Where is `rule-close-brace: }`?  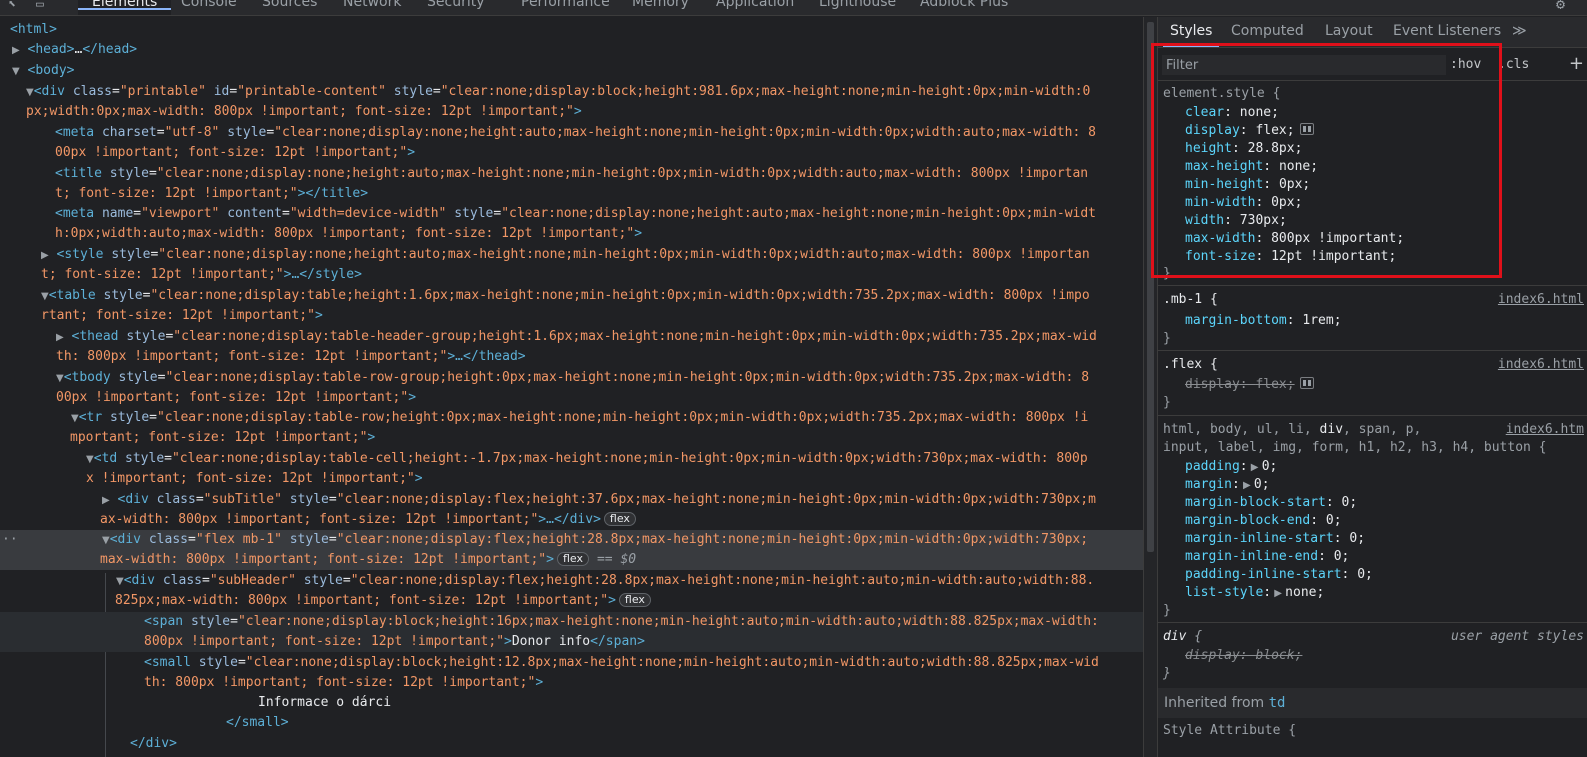
rule-close-brace: } is located at coordinates (1167, 273).